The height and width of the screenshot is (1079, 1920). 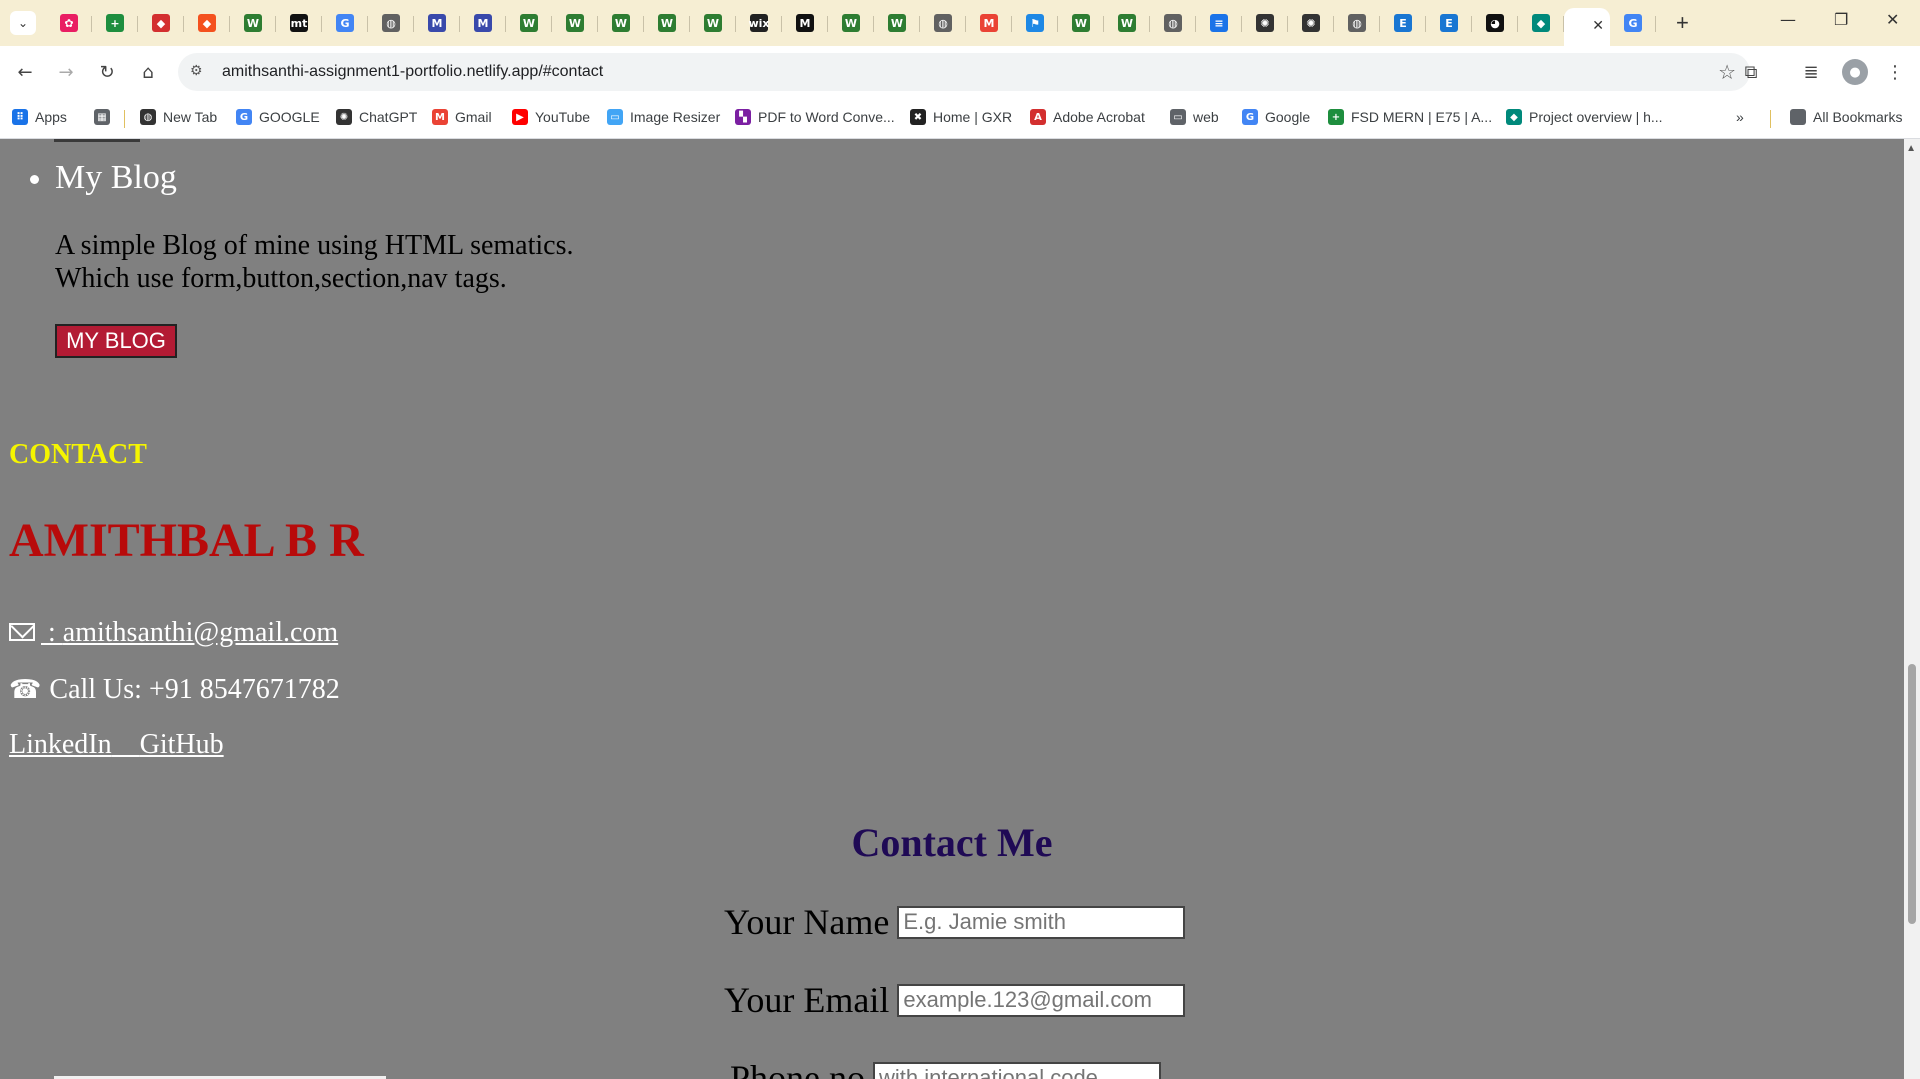 I want to click on browser-tab: ✿, so click(x=69, y=23).